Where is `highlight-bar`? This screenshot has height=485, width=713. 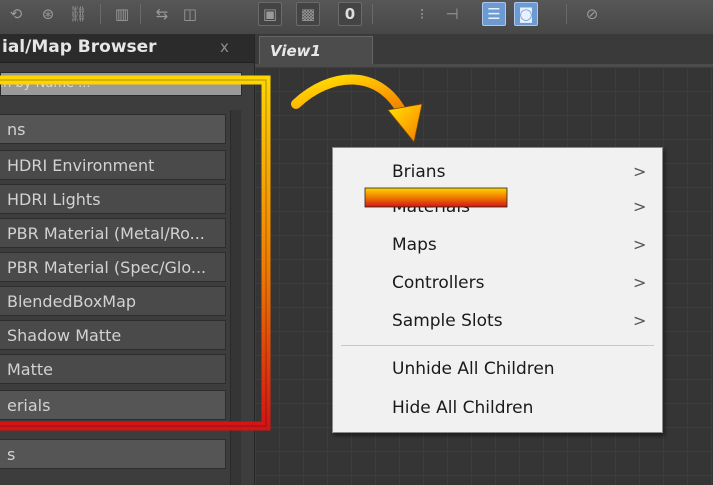
highlight-bar is located at coordinates (436, 197).